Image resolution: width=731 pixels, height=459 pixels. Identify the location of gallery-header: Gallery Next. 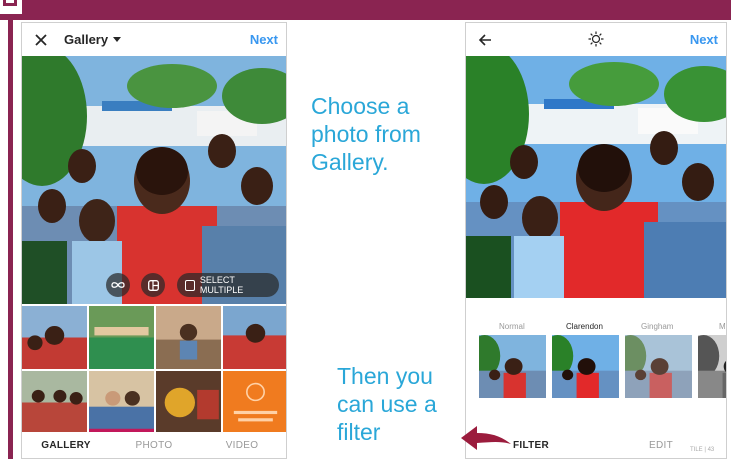
(154, 39).